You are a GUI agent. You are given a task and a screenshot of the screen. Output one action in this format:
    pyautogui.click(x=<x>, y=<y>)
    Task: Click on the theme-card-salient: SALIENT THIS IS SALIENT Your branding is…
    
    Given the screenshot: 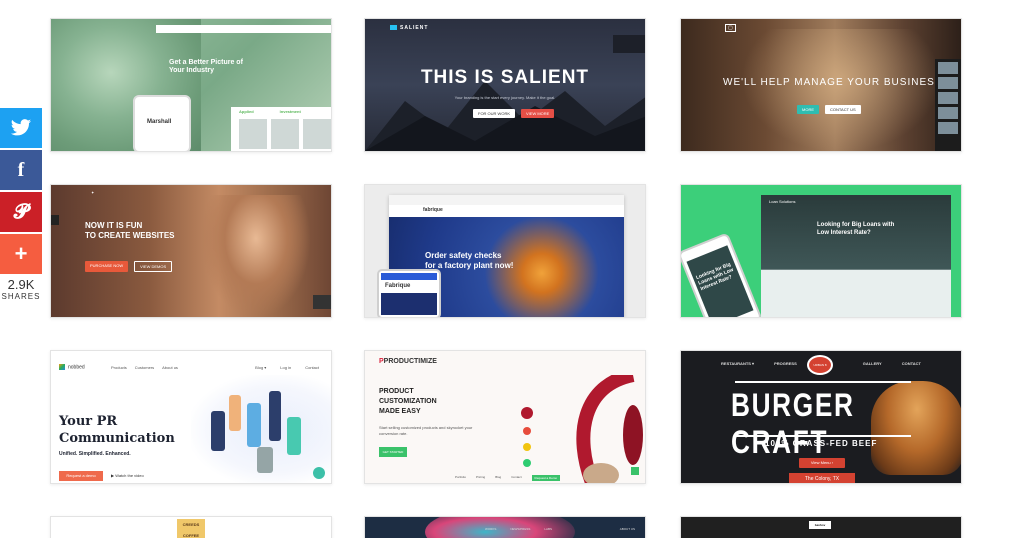 What is the action you would take?
    pyautogui.click(x=505, y=85)
    